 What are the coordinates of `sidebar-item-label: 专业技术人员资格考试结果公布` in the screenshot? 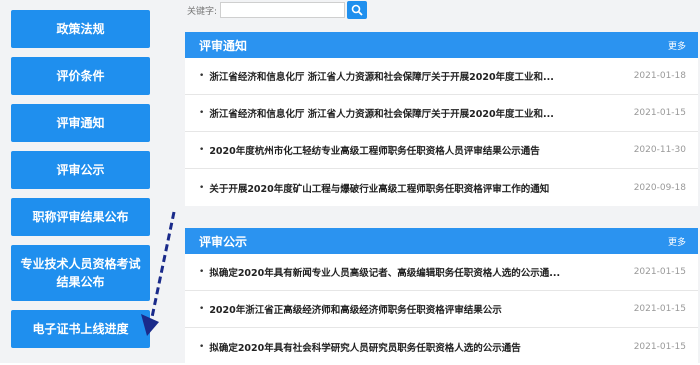 It's located at (80, 273).